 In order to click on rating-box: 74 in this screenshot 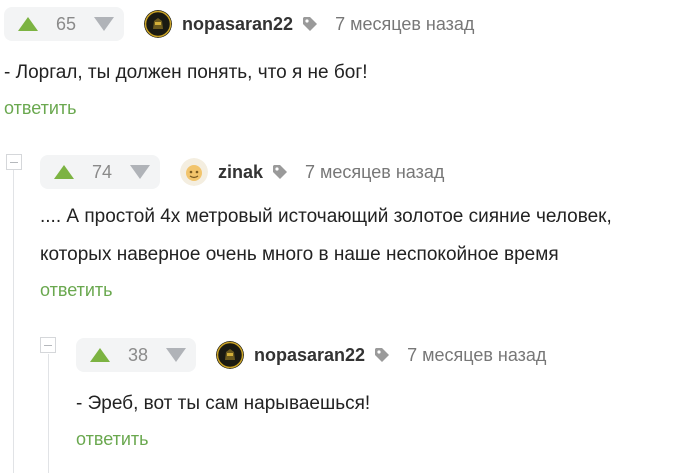, I will do `click(100, 172)`.